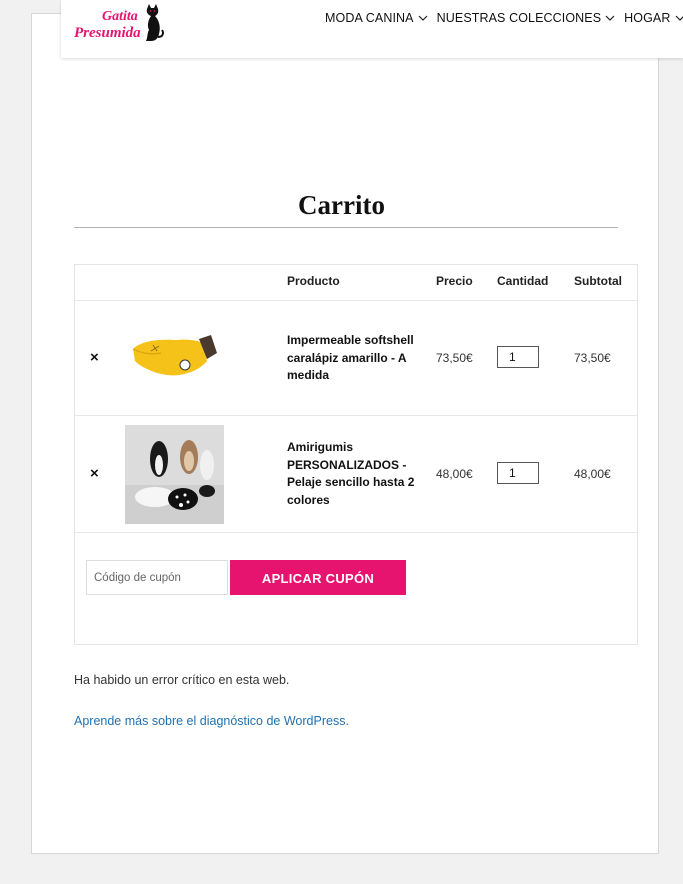 The height and width of the screenshot is (884, 683). What do you see at coordinates (120, 16) in the screenshot?
I see `logo-line-1: Gatita` at bounding box center [120, 16].